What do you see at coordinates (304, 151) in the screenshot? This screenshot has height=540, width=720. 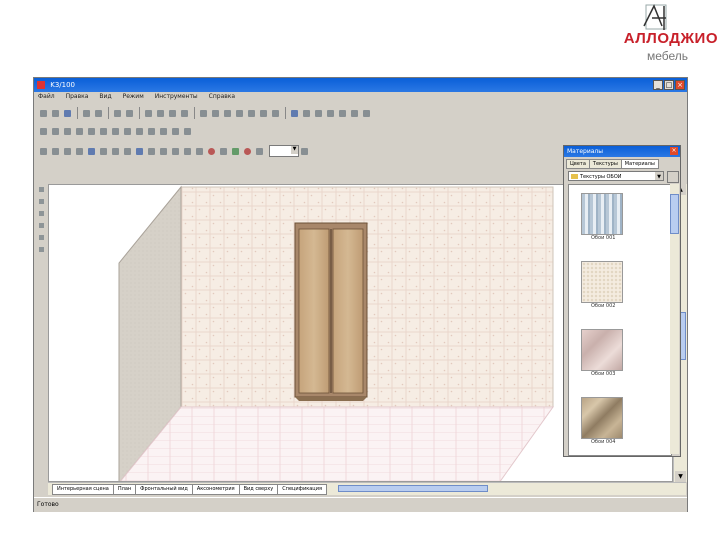 I see `settings-icon` at bounding box center [304, 151].